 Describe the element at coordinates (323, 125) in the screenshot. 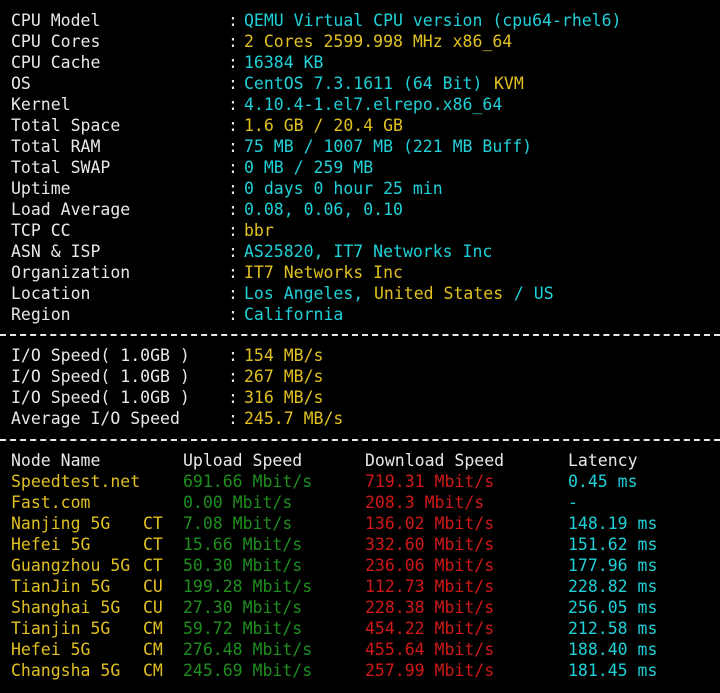

I see `info-value: 1.6 GB / 20.4 GB` at that location.